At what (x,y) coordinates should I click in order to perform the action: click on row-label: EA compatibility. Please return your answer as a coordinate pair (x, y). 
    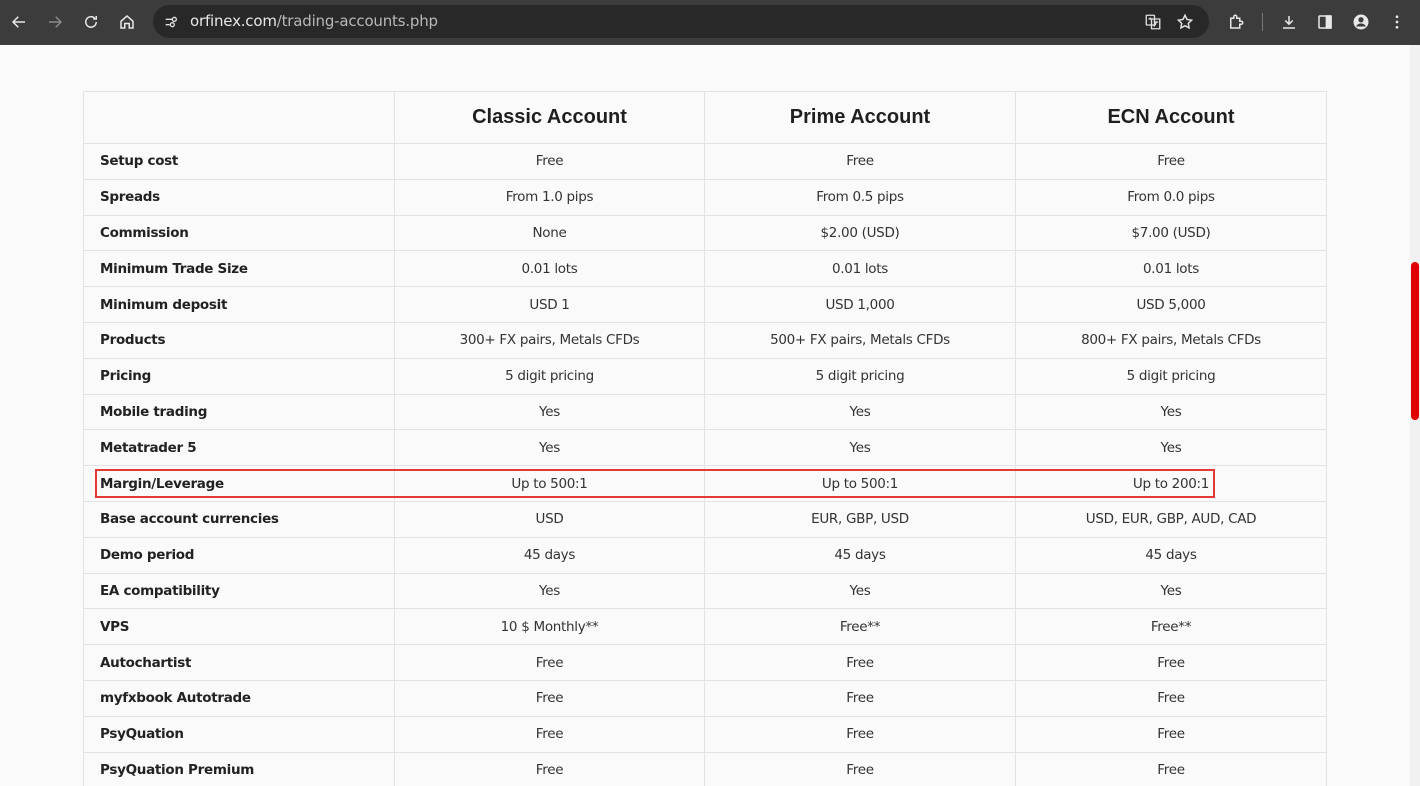
    Looking at the image, I should click on (239, 591).